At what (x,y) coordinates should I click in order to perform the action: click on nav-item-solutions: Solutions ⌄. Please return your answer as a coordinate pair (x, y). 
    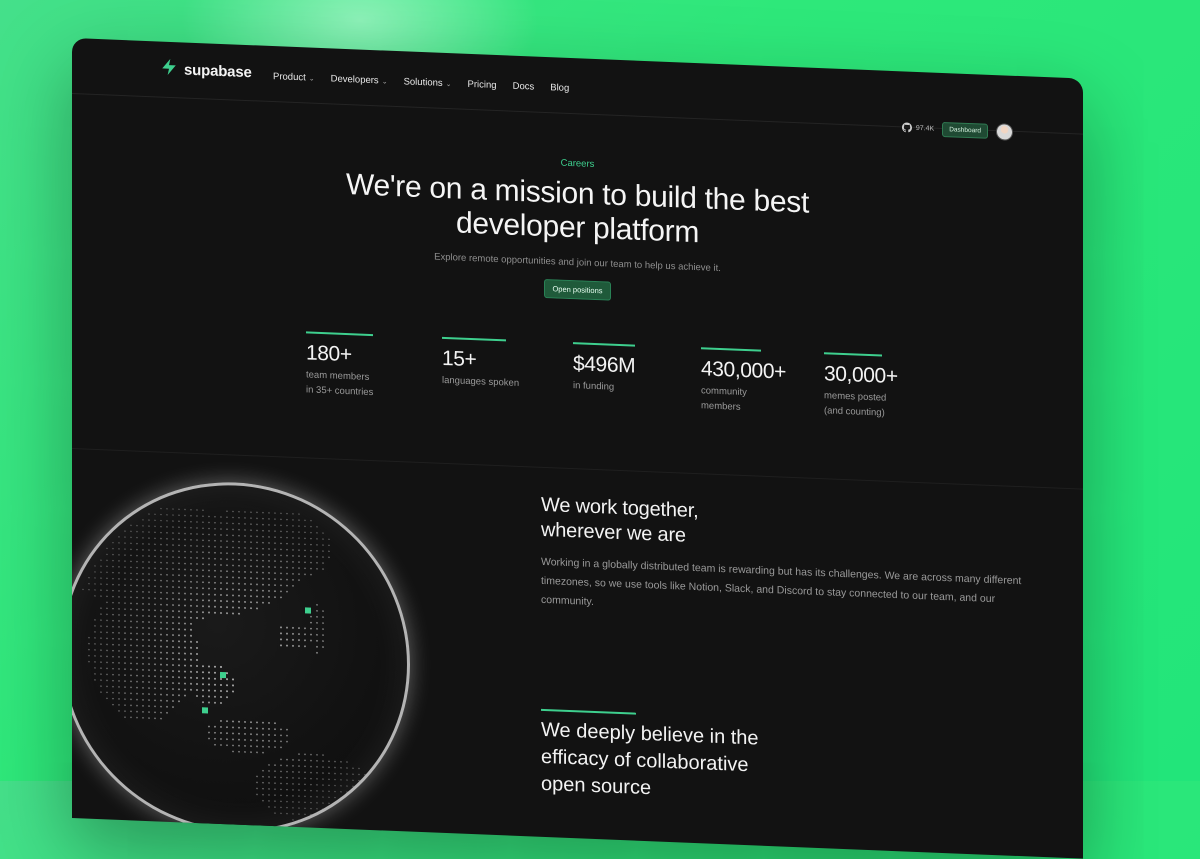
    Looking at the image, I should click on (428, 82).